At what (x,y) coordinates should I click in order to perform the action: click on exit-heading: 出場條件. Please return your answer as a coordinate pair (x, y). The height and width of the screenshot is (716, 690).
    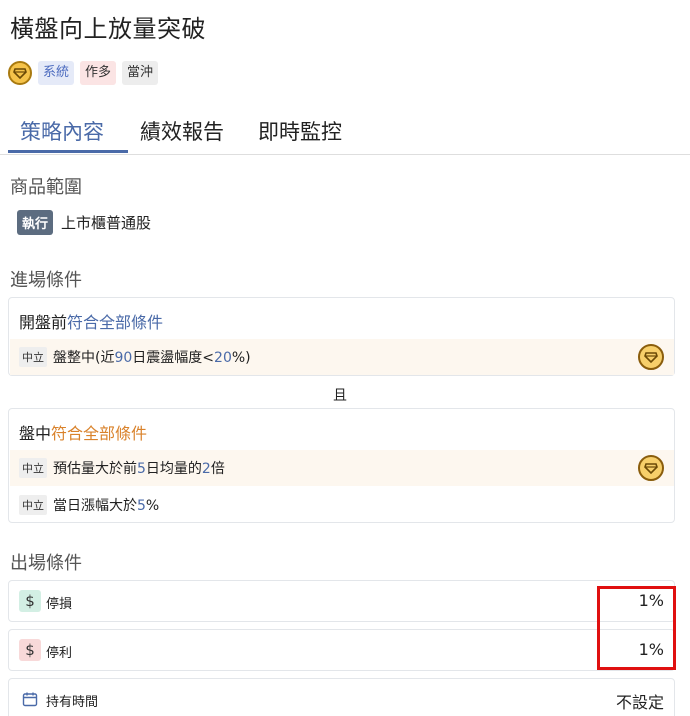
    Looking at the image, I should click on (46, 563).